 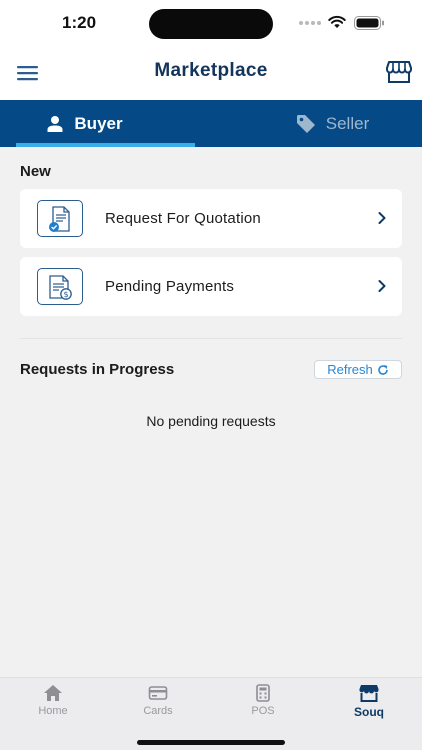 I want to click on pending-payments-label: Pending Payments, so click(x=170, y=286).